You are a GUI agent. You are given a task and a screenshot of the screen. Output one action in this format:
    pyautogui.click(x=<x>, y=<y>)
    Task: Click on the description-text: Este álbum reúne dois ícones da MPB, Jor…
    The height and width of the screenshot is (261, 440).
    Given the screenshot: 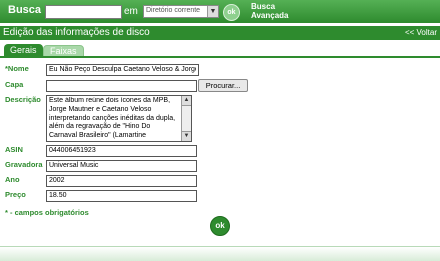 What is the action you would take?
    pyautogui.click(x=112, y=118)
    